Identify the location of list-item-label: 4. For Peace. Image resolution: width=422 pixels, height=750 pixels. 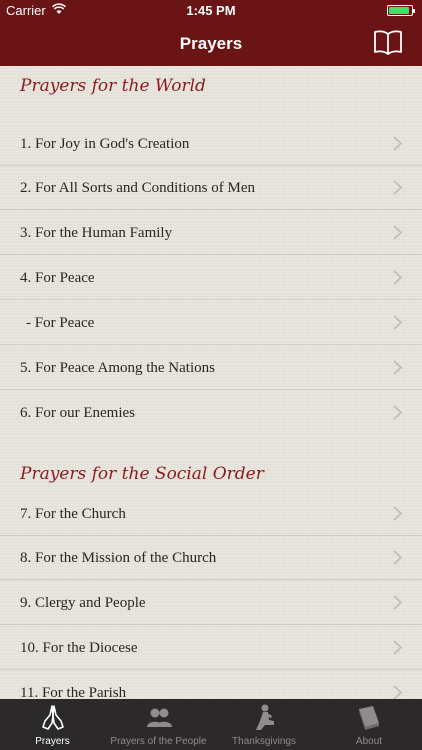
(57, 278).